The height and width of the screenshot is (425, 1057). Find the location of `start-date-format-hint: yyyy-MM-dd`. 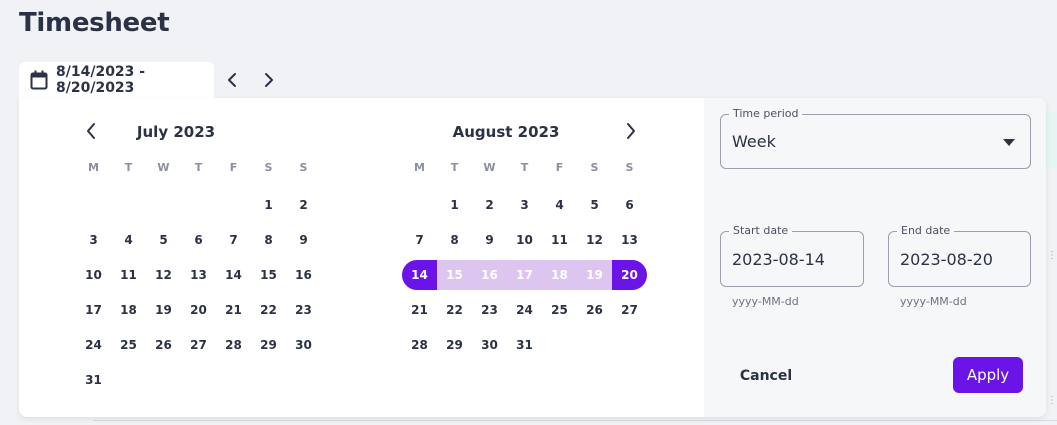

start-date-format-hint: yyyy-MM-dd is located at coordinates (765, 301).